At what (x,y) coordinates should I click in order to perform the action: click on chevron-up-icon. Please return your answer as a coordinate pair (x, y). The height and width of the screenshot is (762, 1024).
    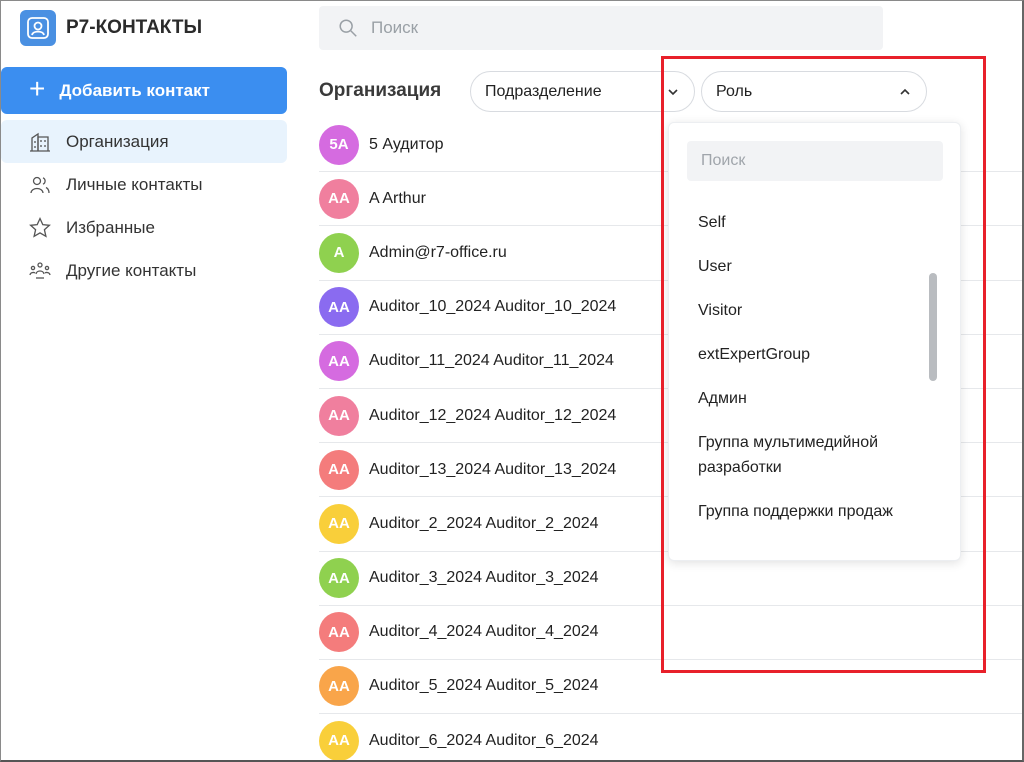
    Looking at the image, I should click on (905, 91).